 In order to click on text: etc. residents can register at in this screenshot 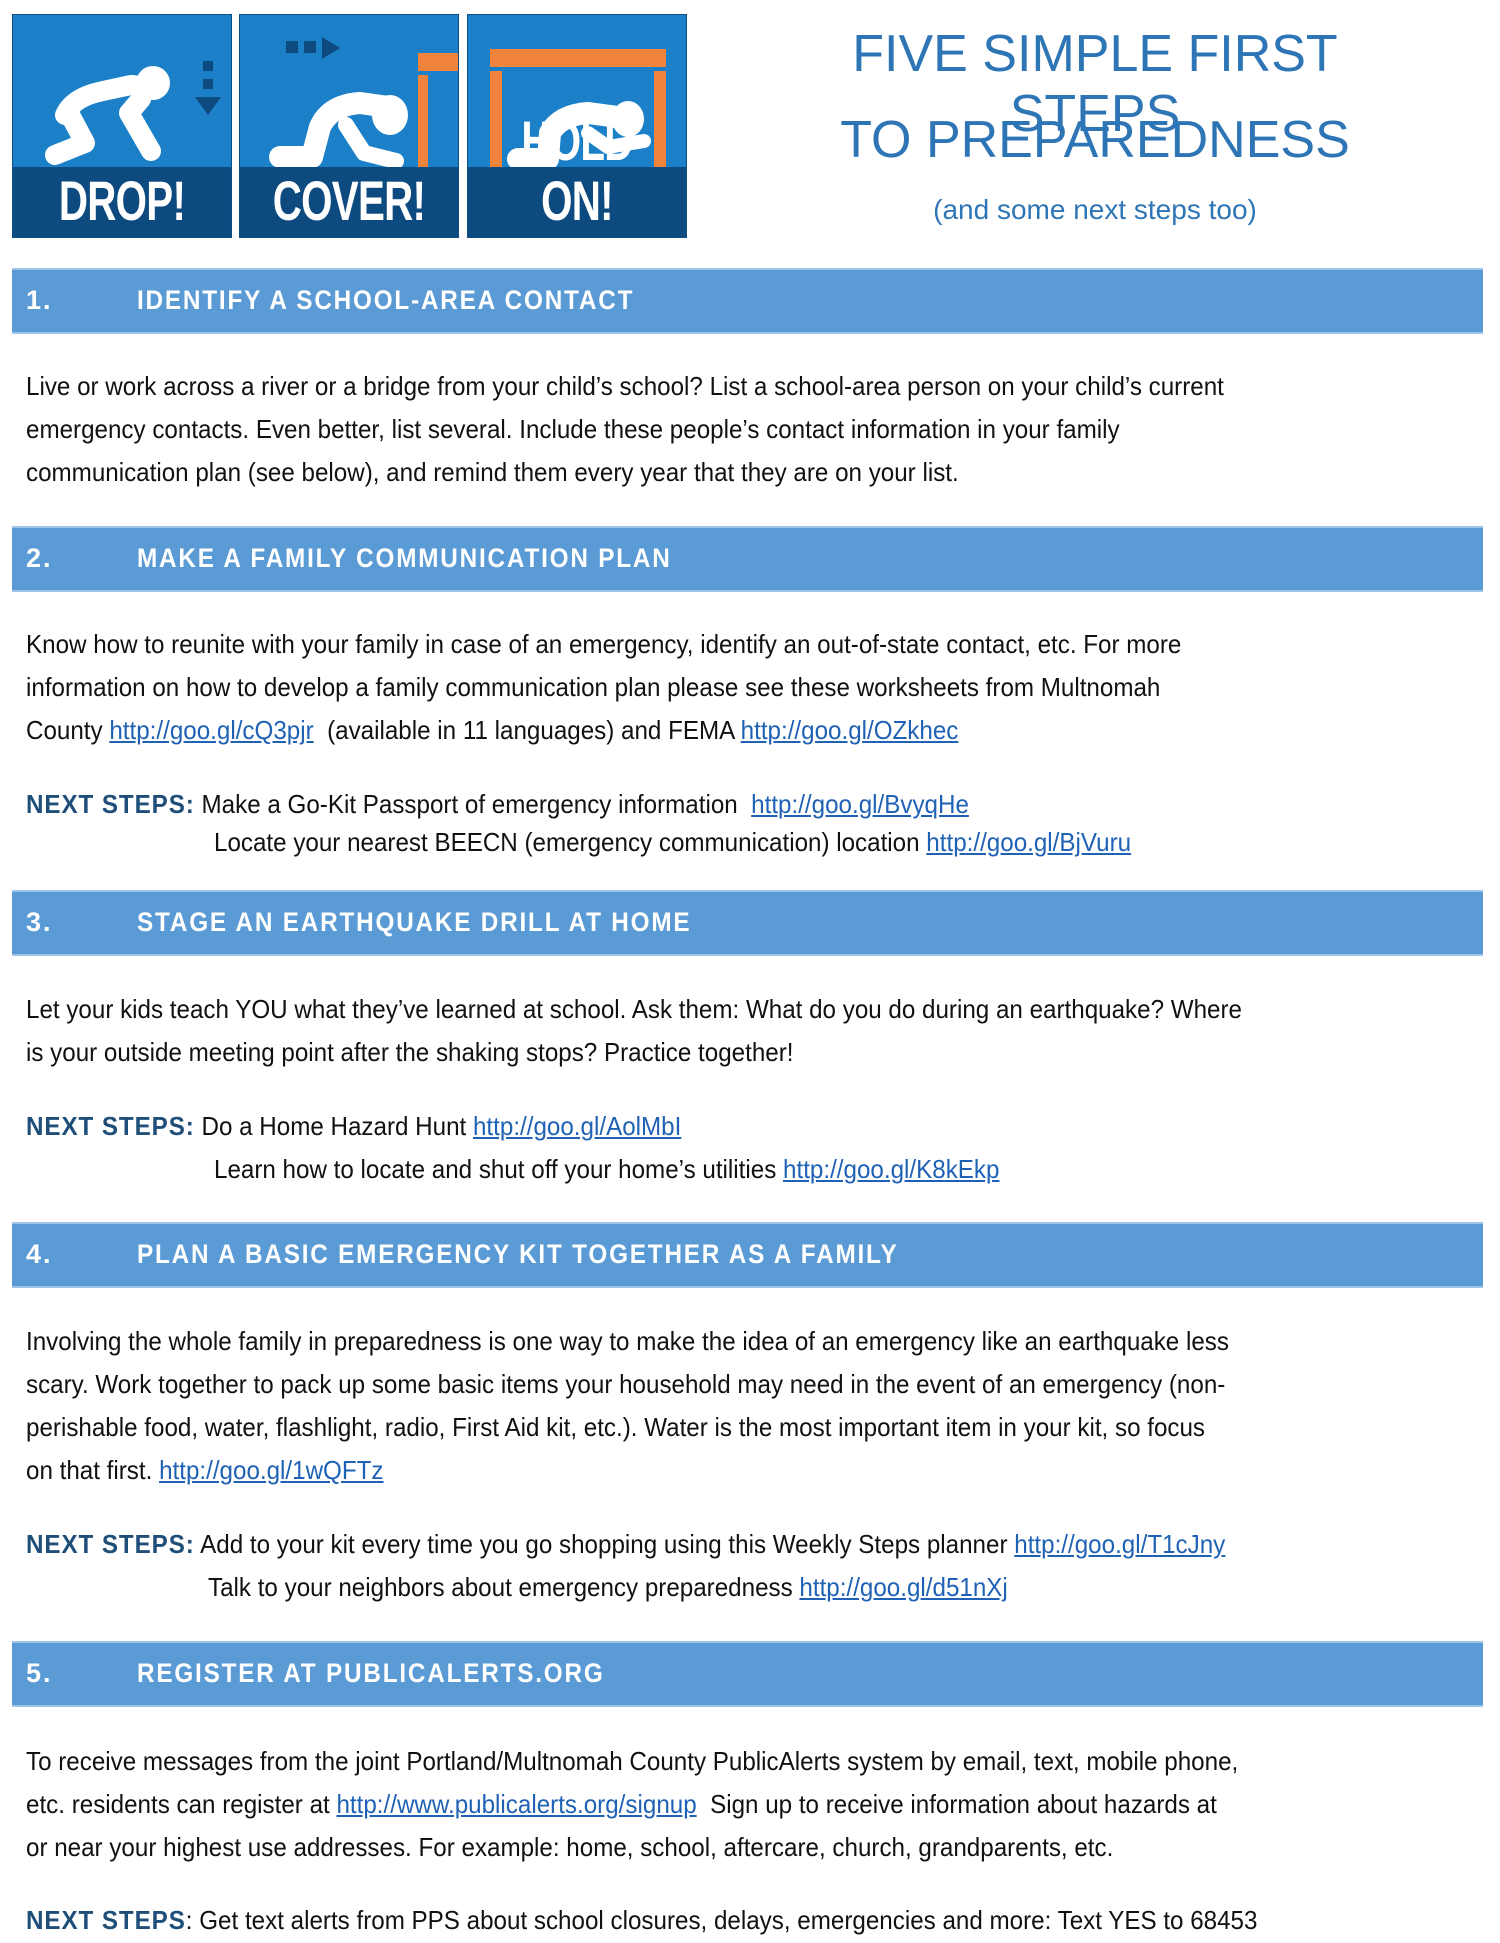, I will do `click(181, 1804)`.